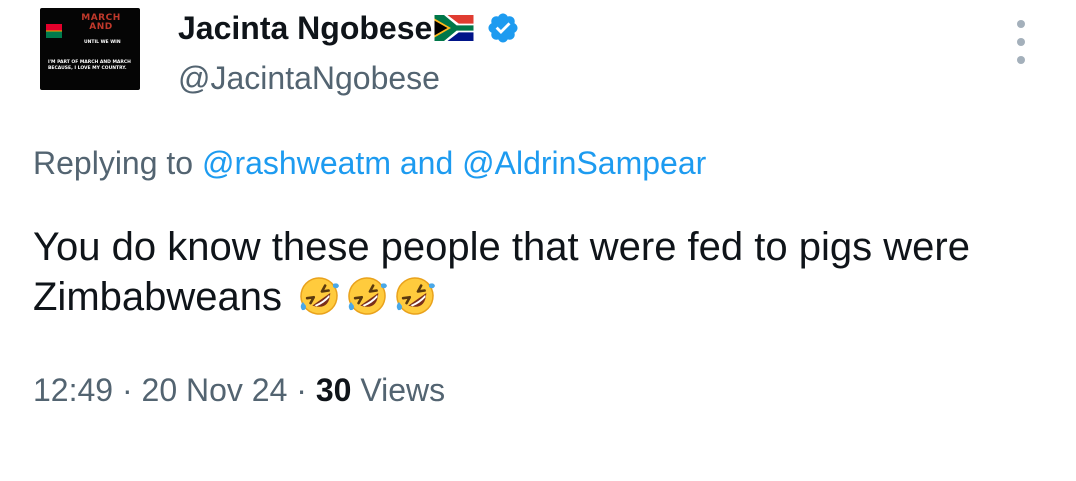  I want to click on views-count: 30, so click(333, 390).